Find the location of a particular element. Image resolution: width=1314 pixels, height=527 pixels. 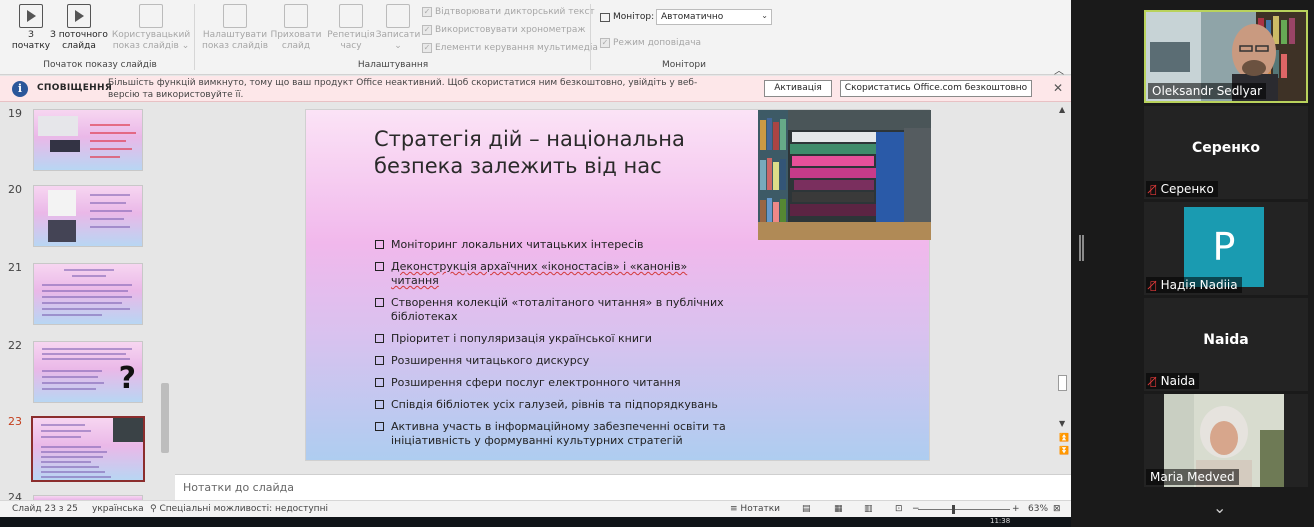

bullet-item: Розширення читацького дискурсу is located at coordinates (554, 361).